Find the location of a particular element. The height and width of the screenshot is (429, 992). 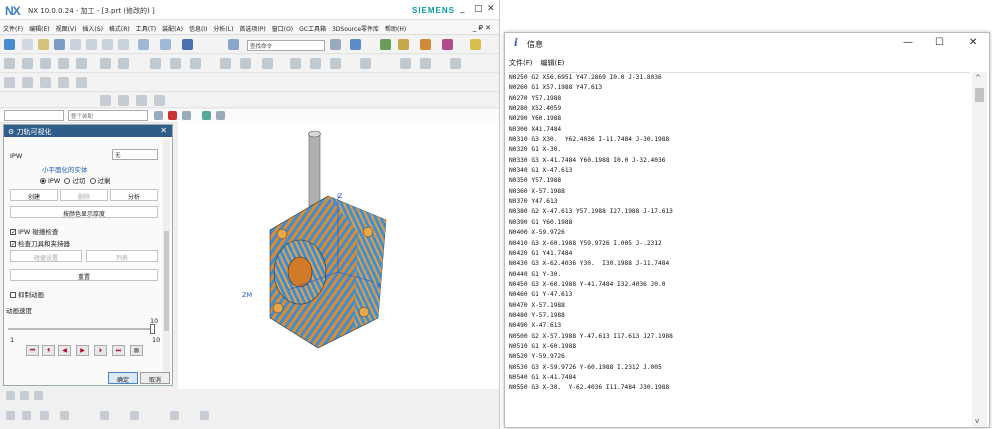

start-menu-icon is located at coordinates (9, 44).